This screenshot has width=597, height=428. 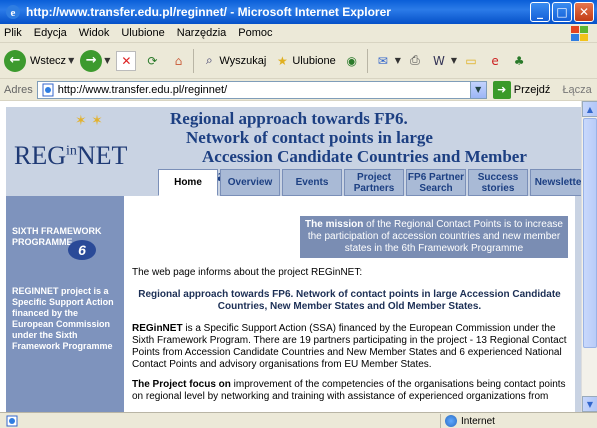 What do you see at coordinates (576, 90) in the screenshot?
I see `links-button: Łącza` at bounding box center [576, 90].